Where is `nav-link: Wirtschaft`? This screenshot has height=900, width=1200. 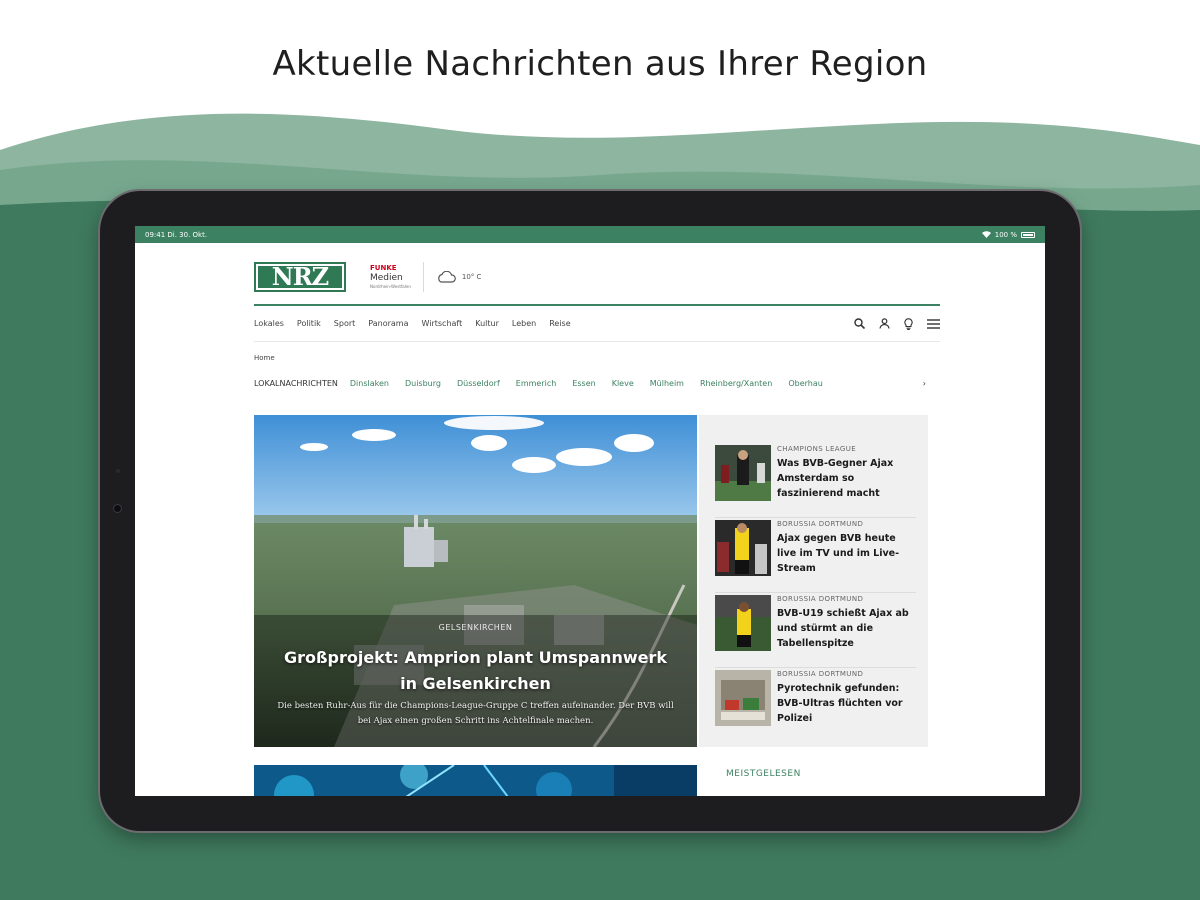 nav-link: Wirtschaft is located at coordinates (442, 323).